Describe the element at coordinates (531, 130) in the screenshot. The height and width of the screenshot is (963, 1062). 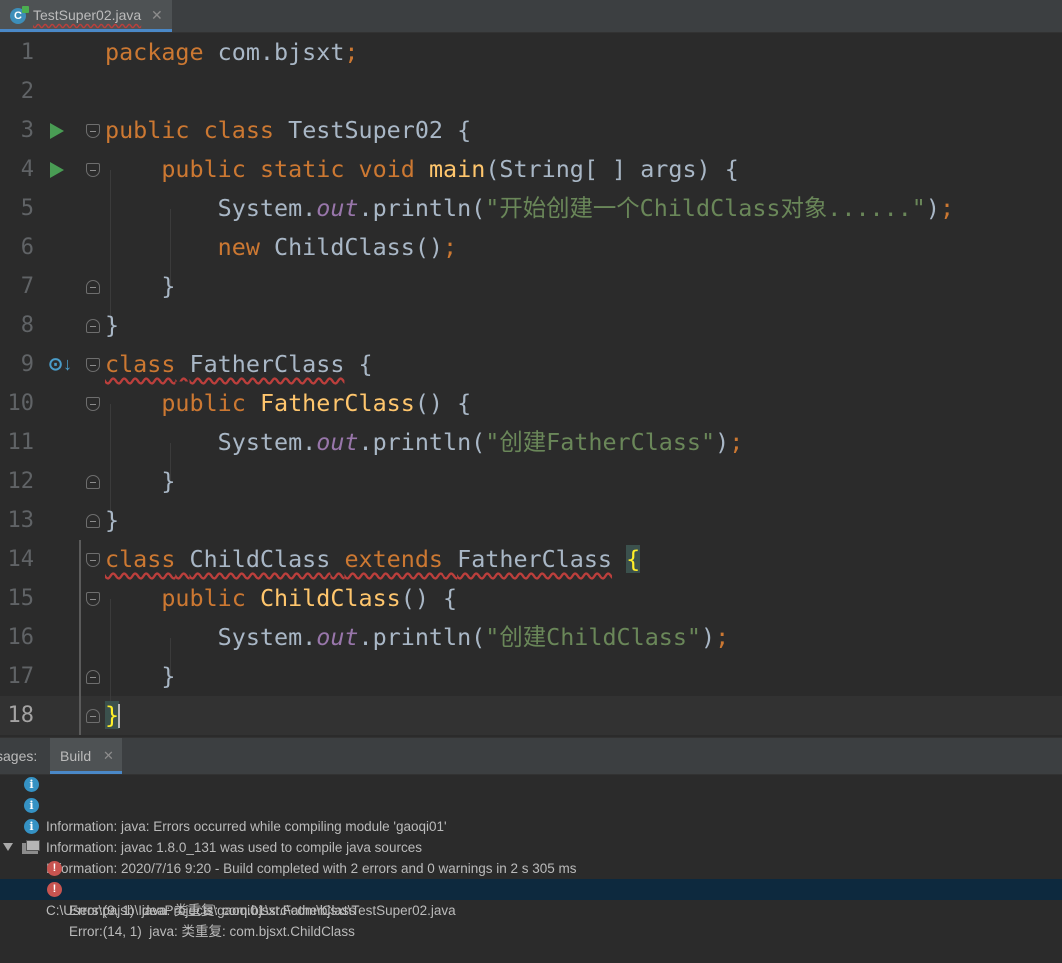
I see `code-line-3: 3 public class TestSuper02 {` at that location.